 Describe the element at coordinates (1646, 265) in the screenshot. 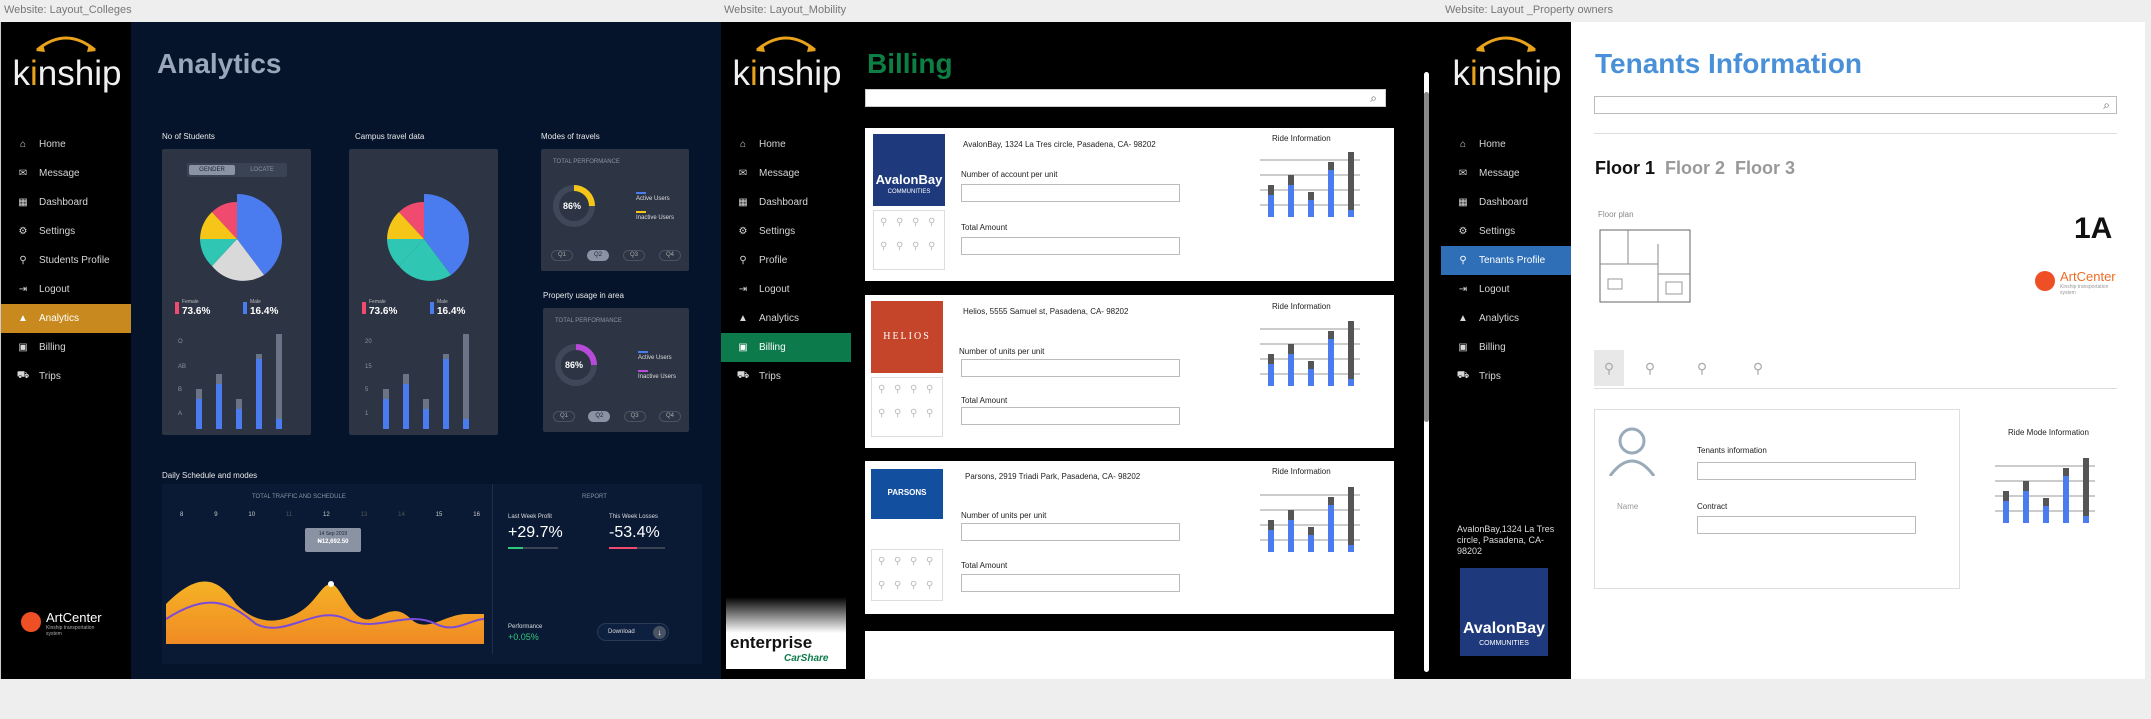

I see `floor-plan-image` at that location.